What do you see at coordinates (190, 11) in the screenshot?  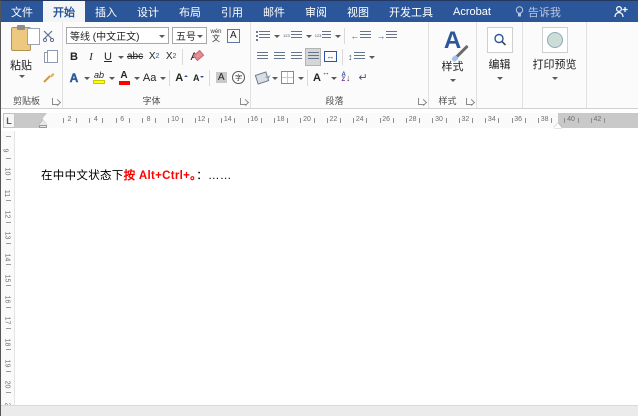 I see `tab-layout: 布局` at bounding box center [190, 11].